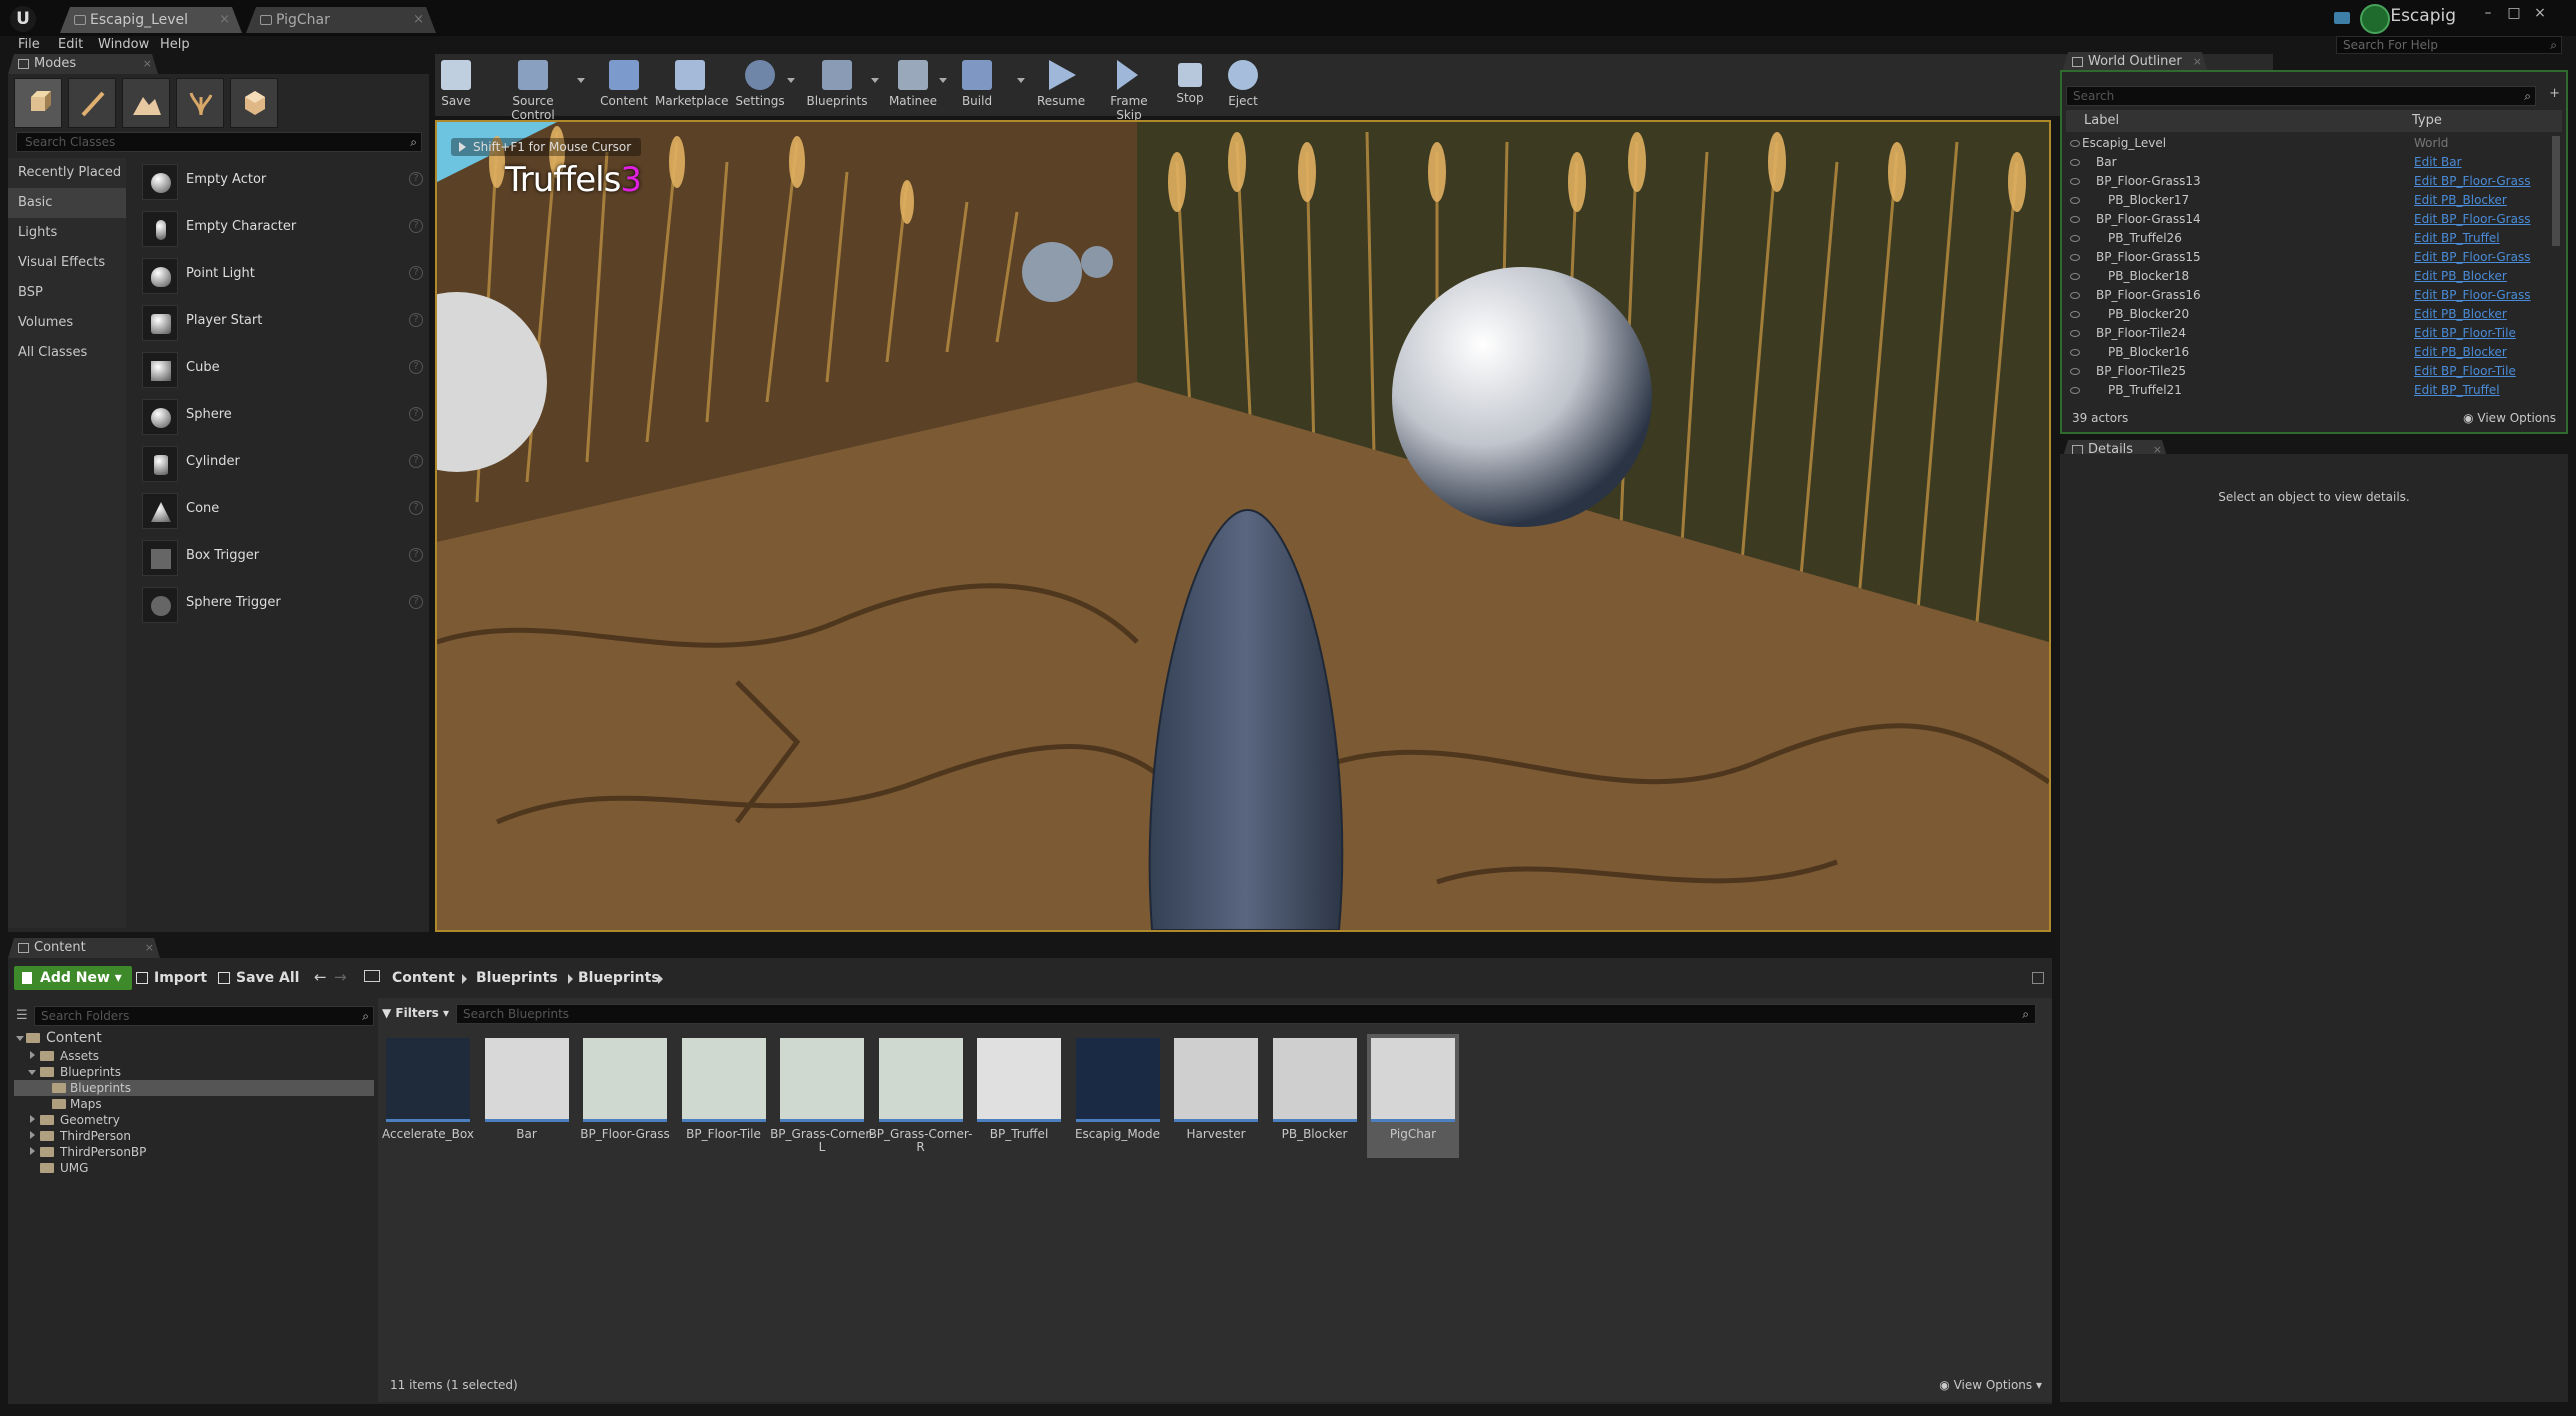 Image resolution: width=2576 pixels, height=1416 pixels. Describe the element at coordinates (70, 45) in the screenshot. I see `menu-edit: Edit` at that location.